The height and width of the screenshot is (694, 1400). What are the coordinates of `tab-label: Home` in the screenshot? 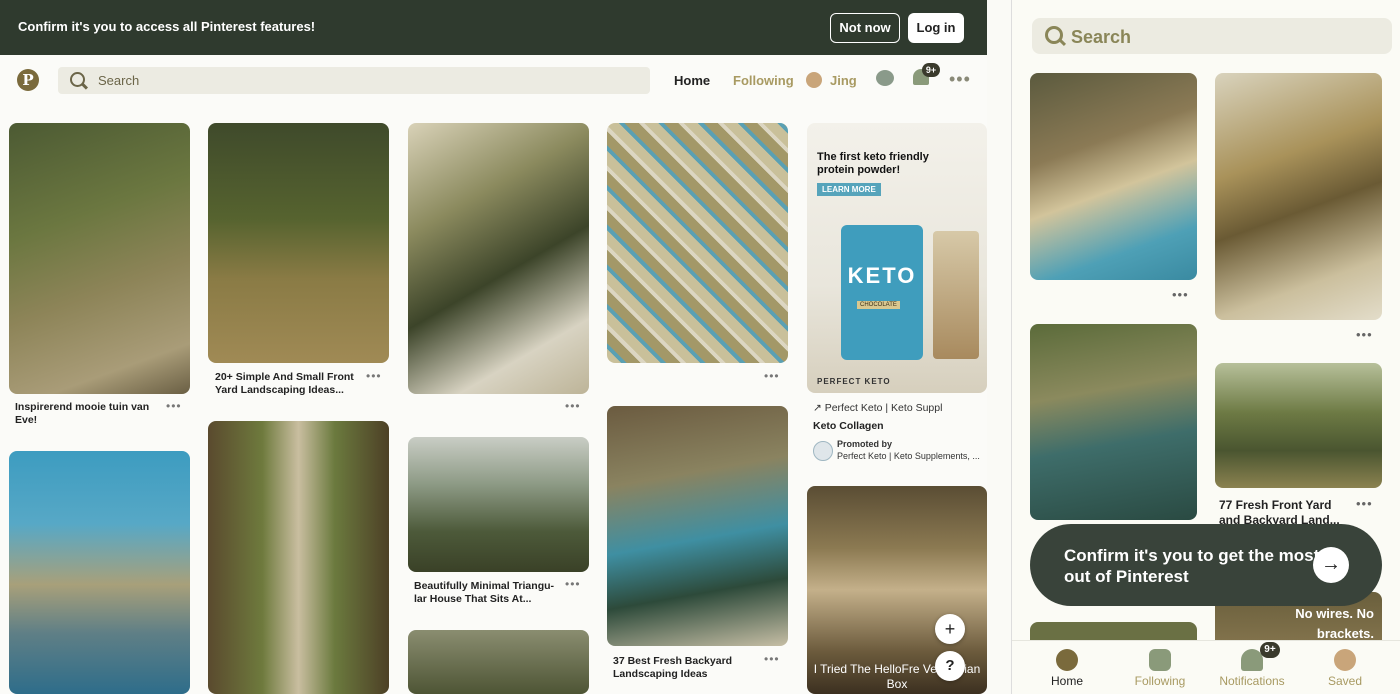 It's located at (1066, 681).